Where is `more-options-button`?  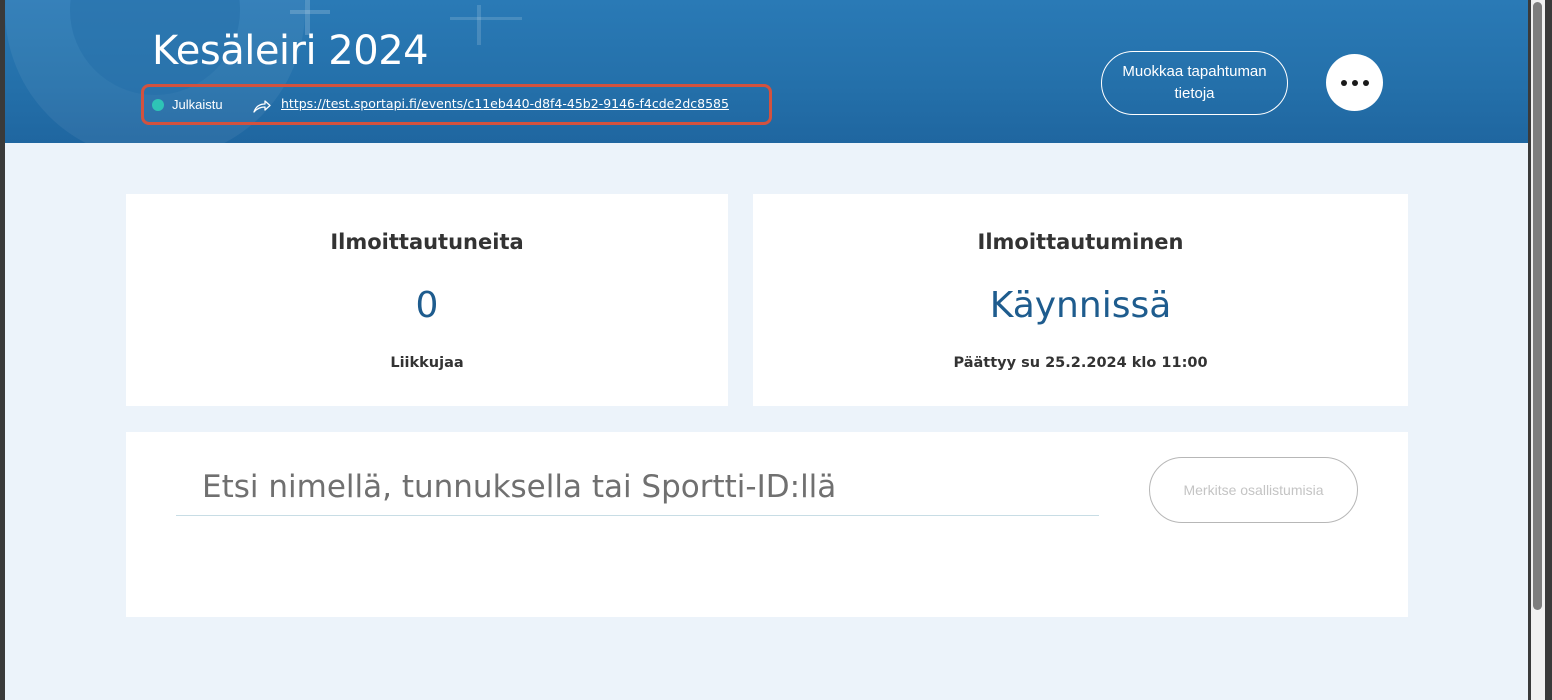
more-options-button is located at coordinates (1354, 82).